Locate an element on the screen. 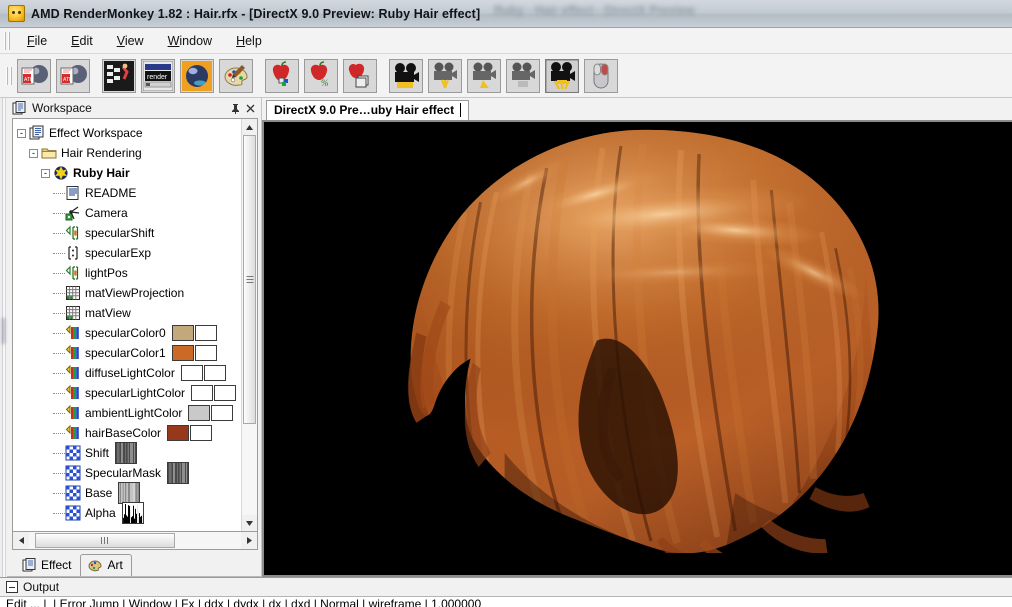 Image resolution: width=1012 pixels, height=607 pixels. readme-icon is located at coordinates (72, 193).